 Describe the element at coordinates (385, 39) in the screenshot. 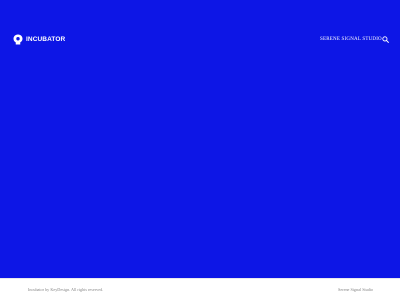

I see `search-icon` at that location.